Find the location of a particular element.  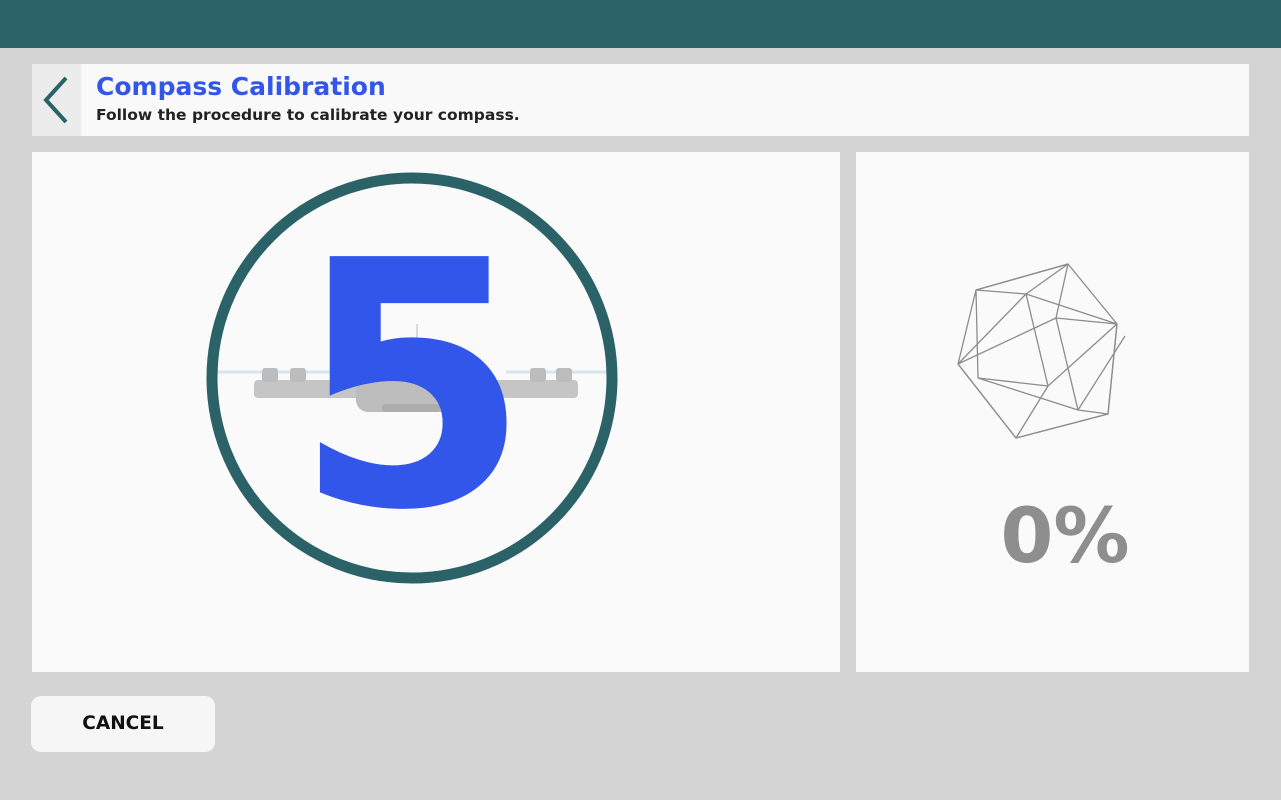

top-bar is located at coordinates (640, 24).